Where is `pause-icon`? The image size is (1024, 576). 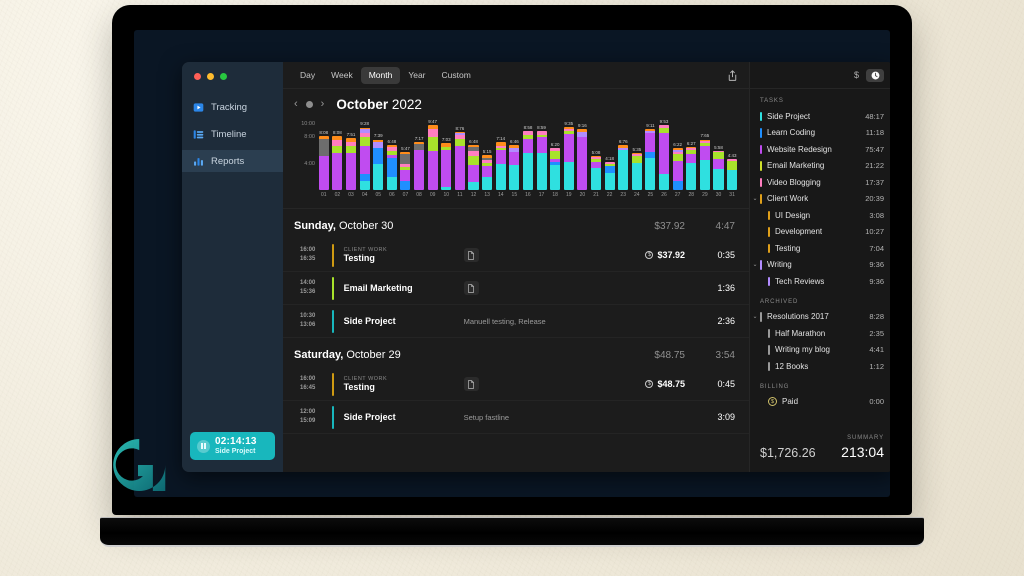
pause-icon is located at coordinates (203, 446).